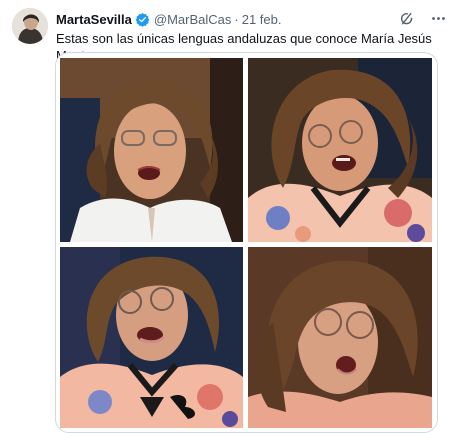  What do you see at coordinates (193, 19) in the screenshot?
I see `handle: @MarBalCas` at bounding box center [193, 19].